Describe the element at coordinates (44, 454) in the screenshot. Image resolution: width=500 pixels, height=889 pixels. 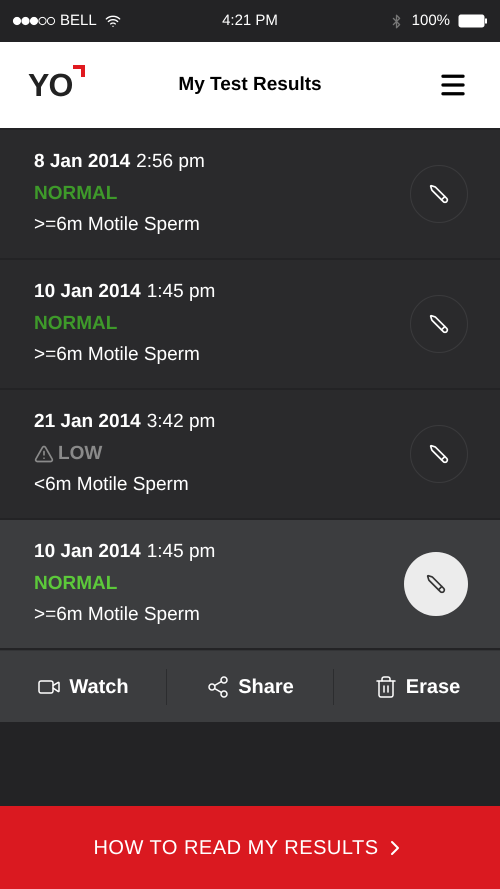
I see `warning-icon` at that location.